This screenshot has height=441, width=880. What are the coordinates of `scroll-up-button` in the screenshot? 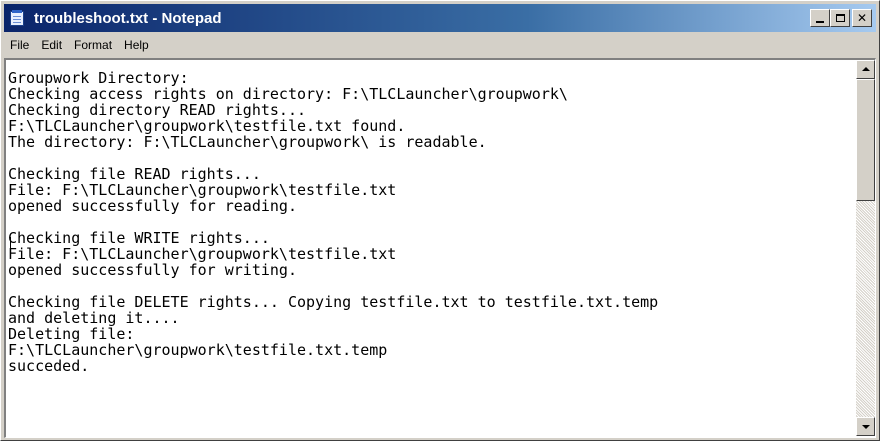 It's located at (865, 69).